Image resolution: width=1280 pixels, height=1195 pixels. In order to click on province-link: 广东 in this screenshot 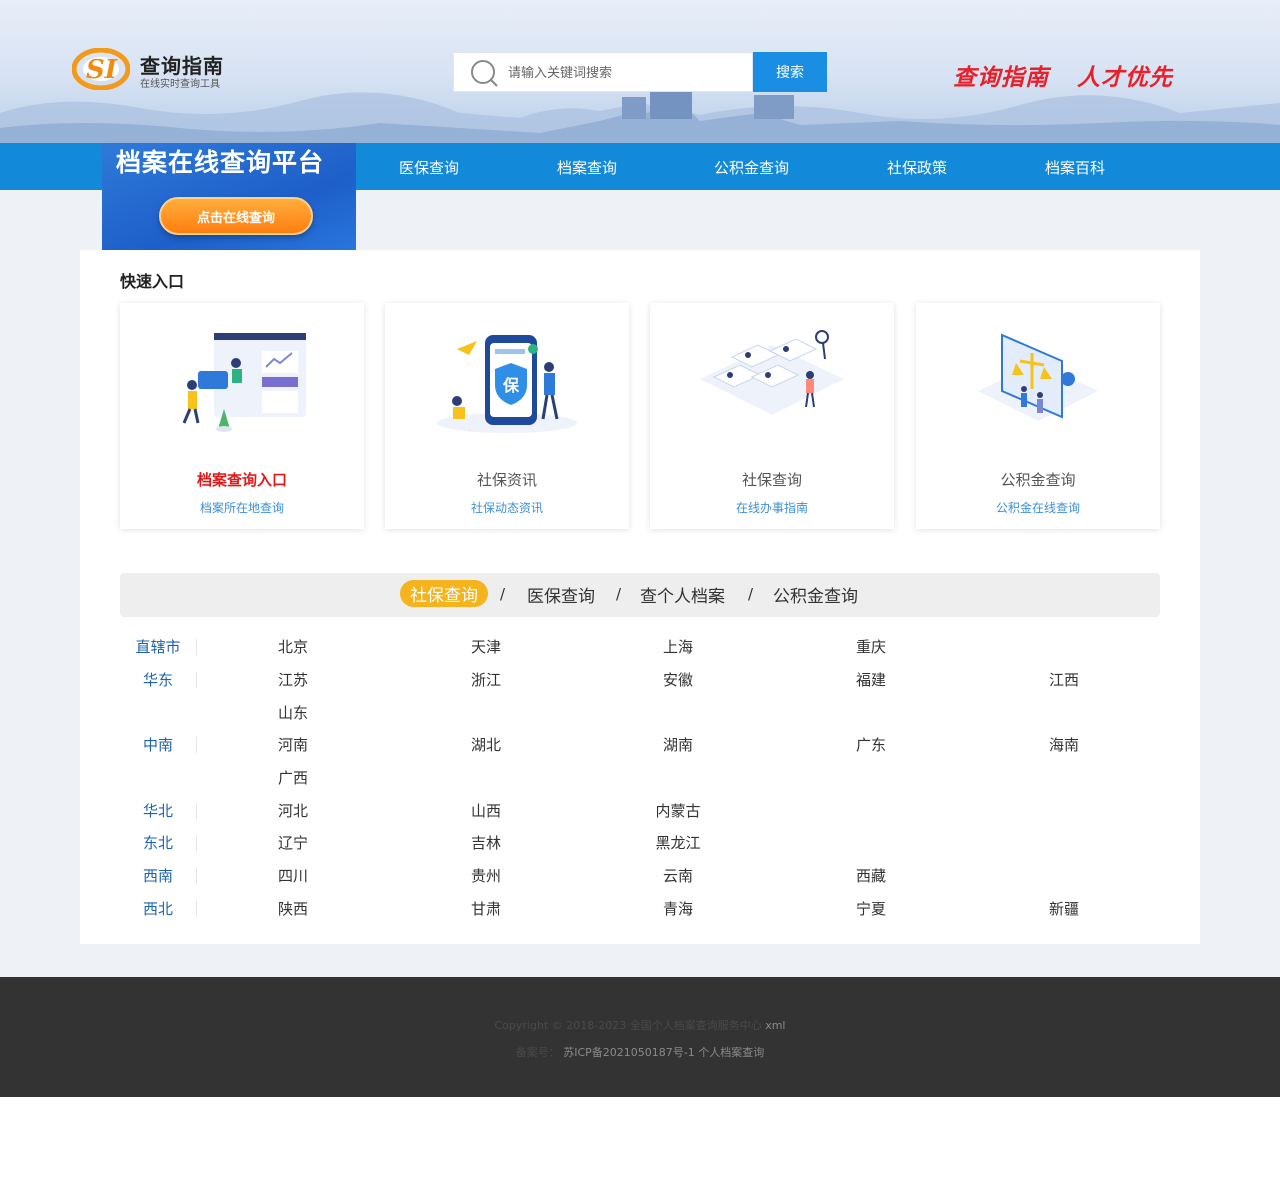, I will do `click(871, 744)`.